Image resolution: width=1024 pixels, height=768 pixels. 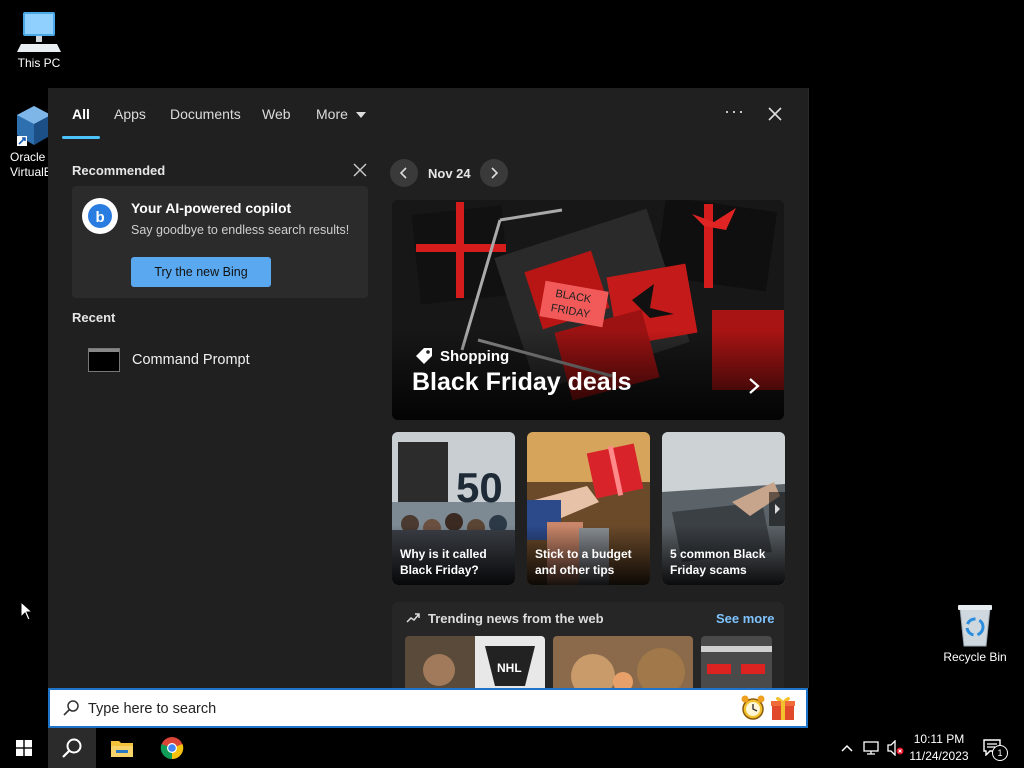 I want to click on svg-text: b, so click(x=100, y=217).